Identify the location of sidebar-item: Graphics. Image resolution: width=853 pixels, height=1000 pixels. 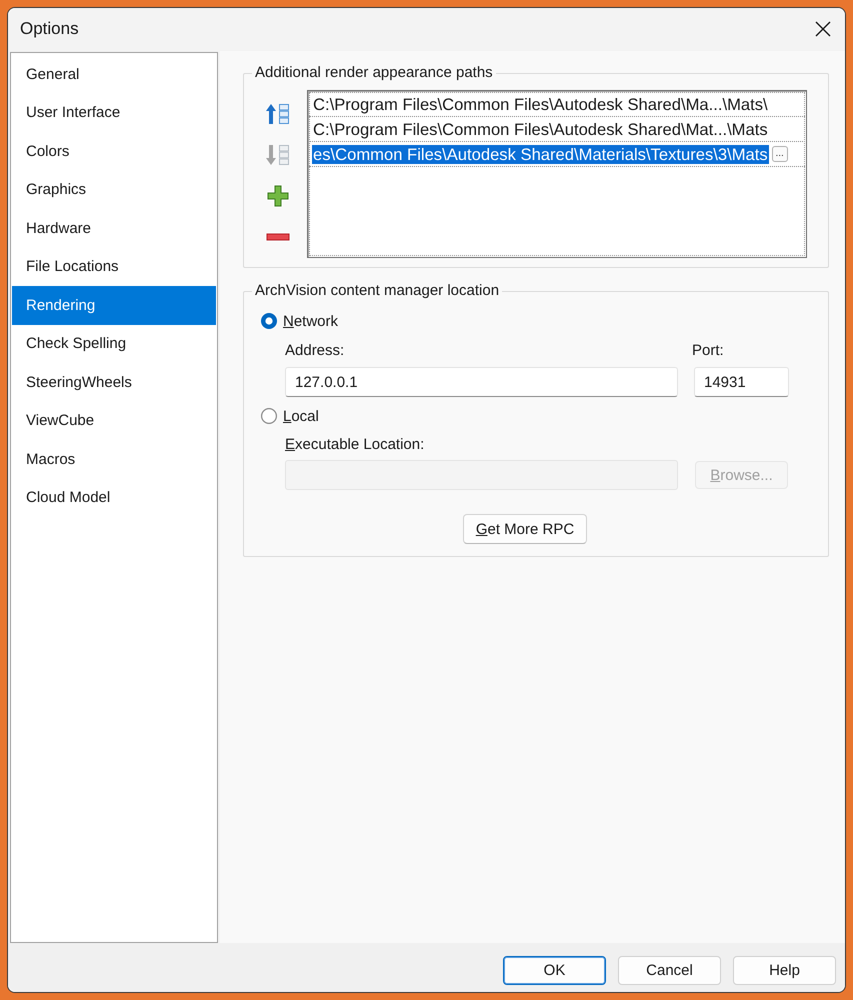
(114, 189).